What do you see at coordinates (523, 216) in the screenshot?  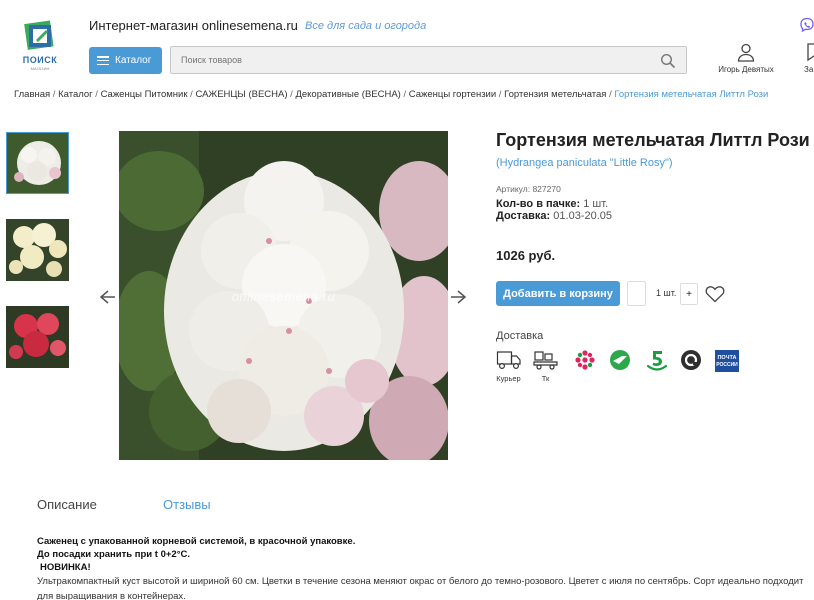 I see `delivery-dates-label: Доставка:` at bounding box center [523, 216].